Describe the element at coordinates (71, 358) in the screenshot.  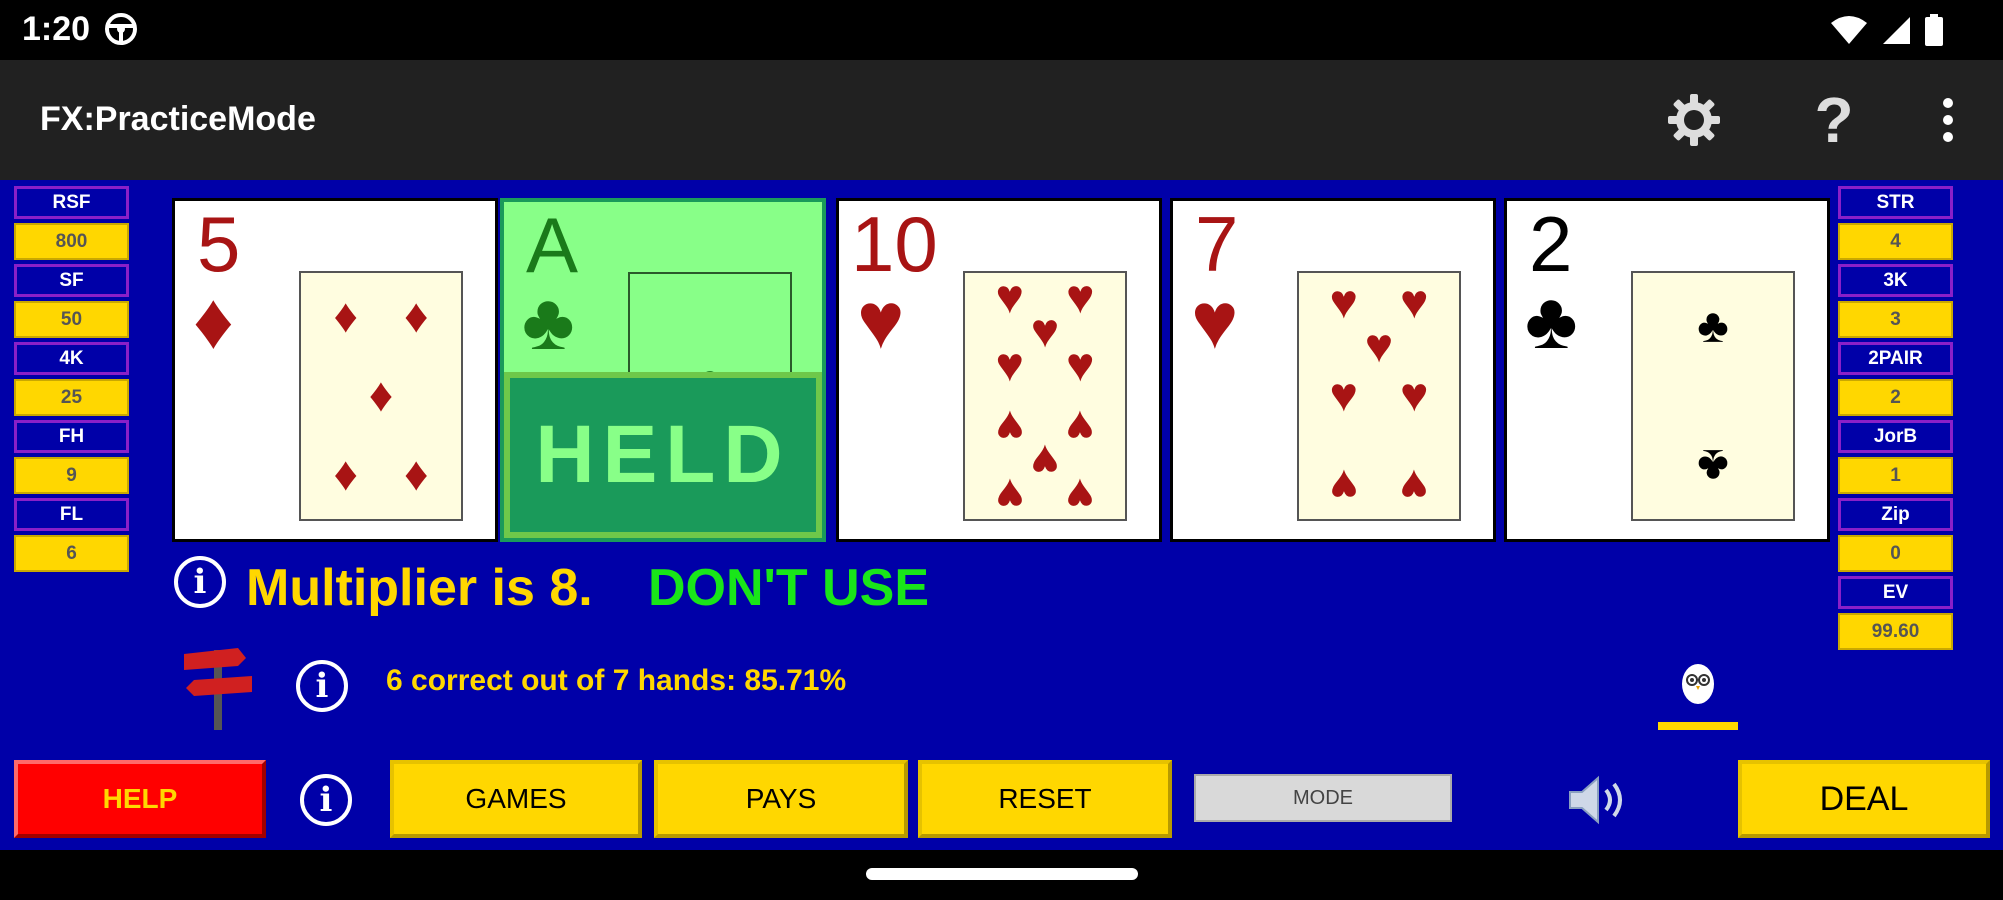
I see `pay-label: 4K` at that location.